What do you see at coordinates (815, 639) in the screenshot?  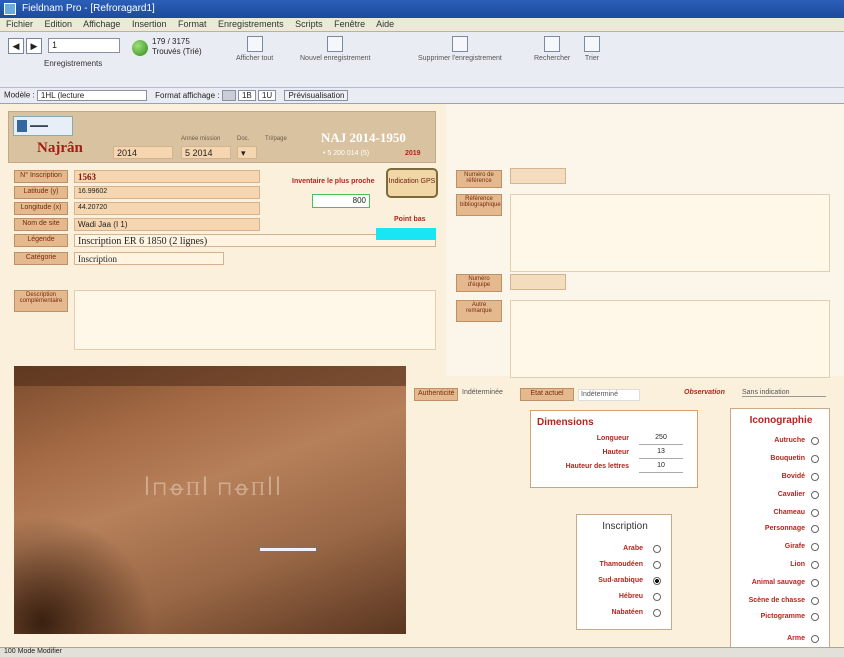 I see `icon-option-arme-radio` at bounding box center [815, 639].